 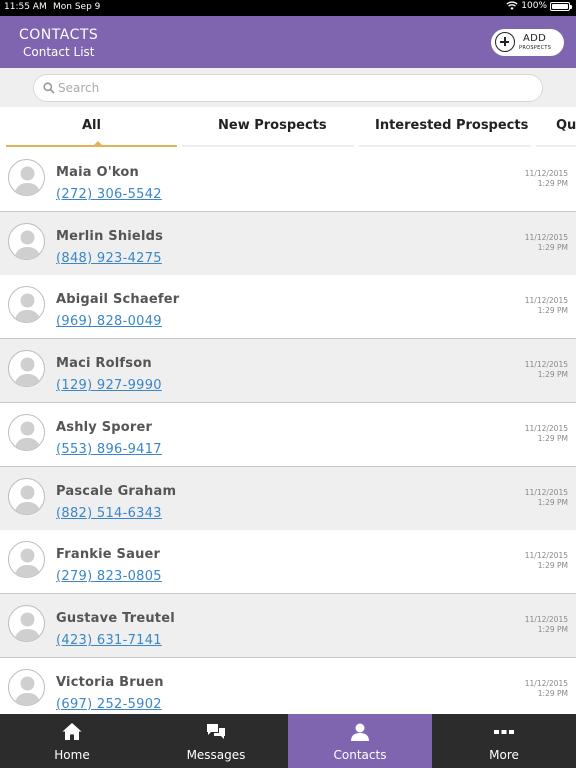 What do you see at coordinates (504, 732) in the screenshot?
I see `more-icon` at bounding box center [504, 732].